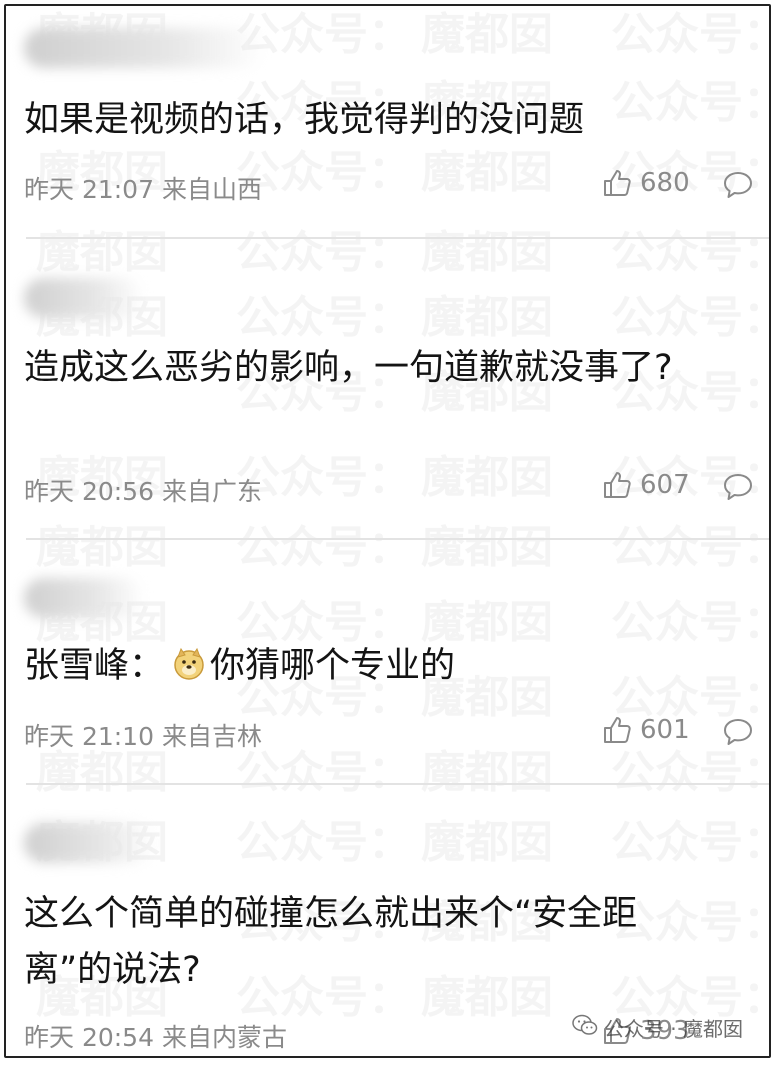 The image size is (777, 1065). I want to click on wechat-icon, so click(585, 1027).